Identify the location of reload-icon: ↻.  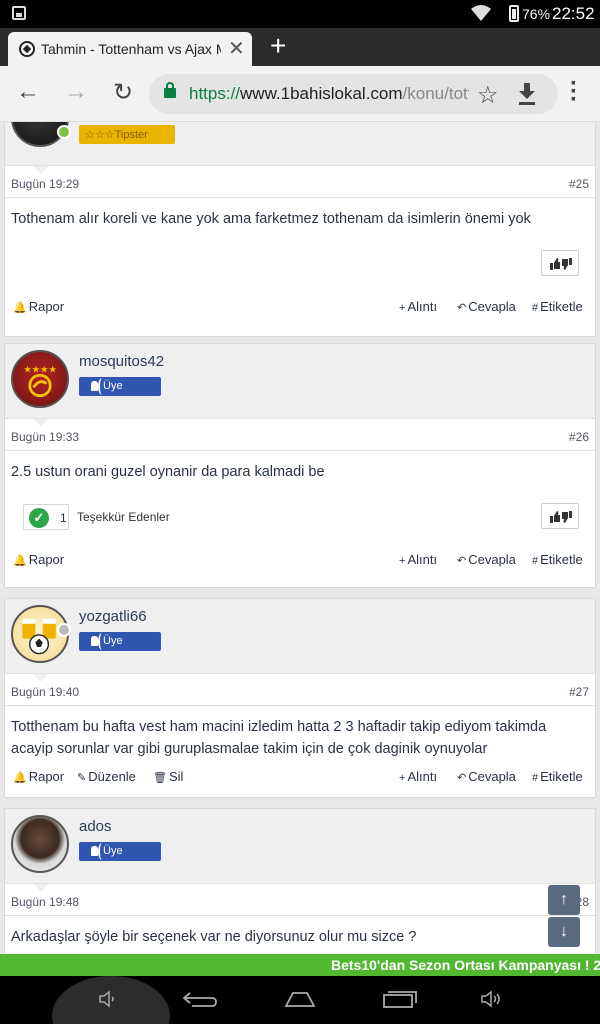
(123, 92).